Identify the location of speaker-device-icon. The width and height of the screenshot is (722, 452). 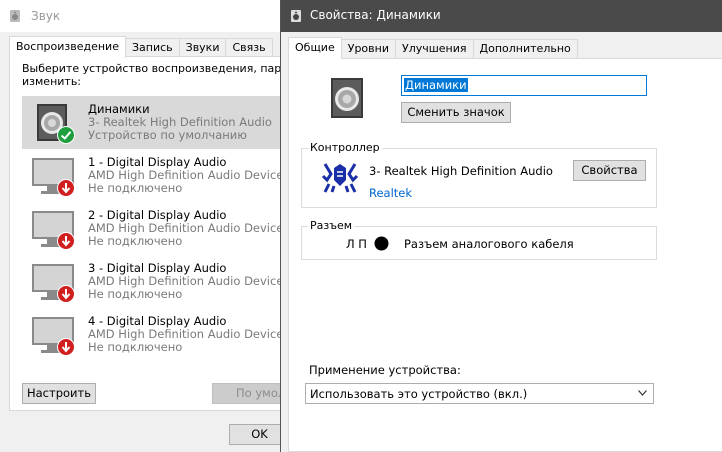
(347, 98).